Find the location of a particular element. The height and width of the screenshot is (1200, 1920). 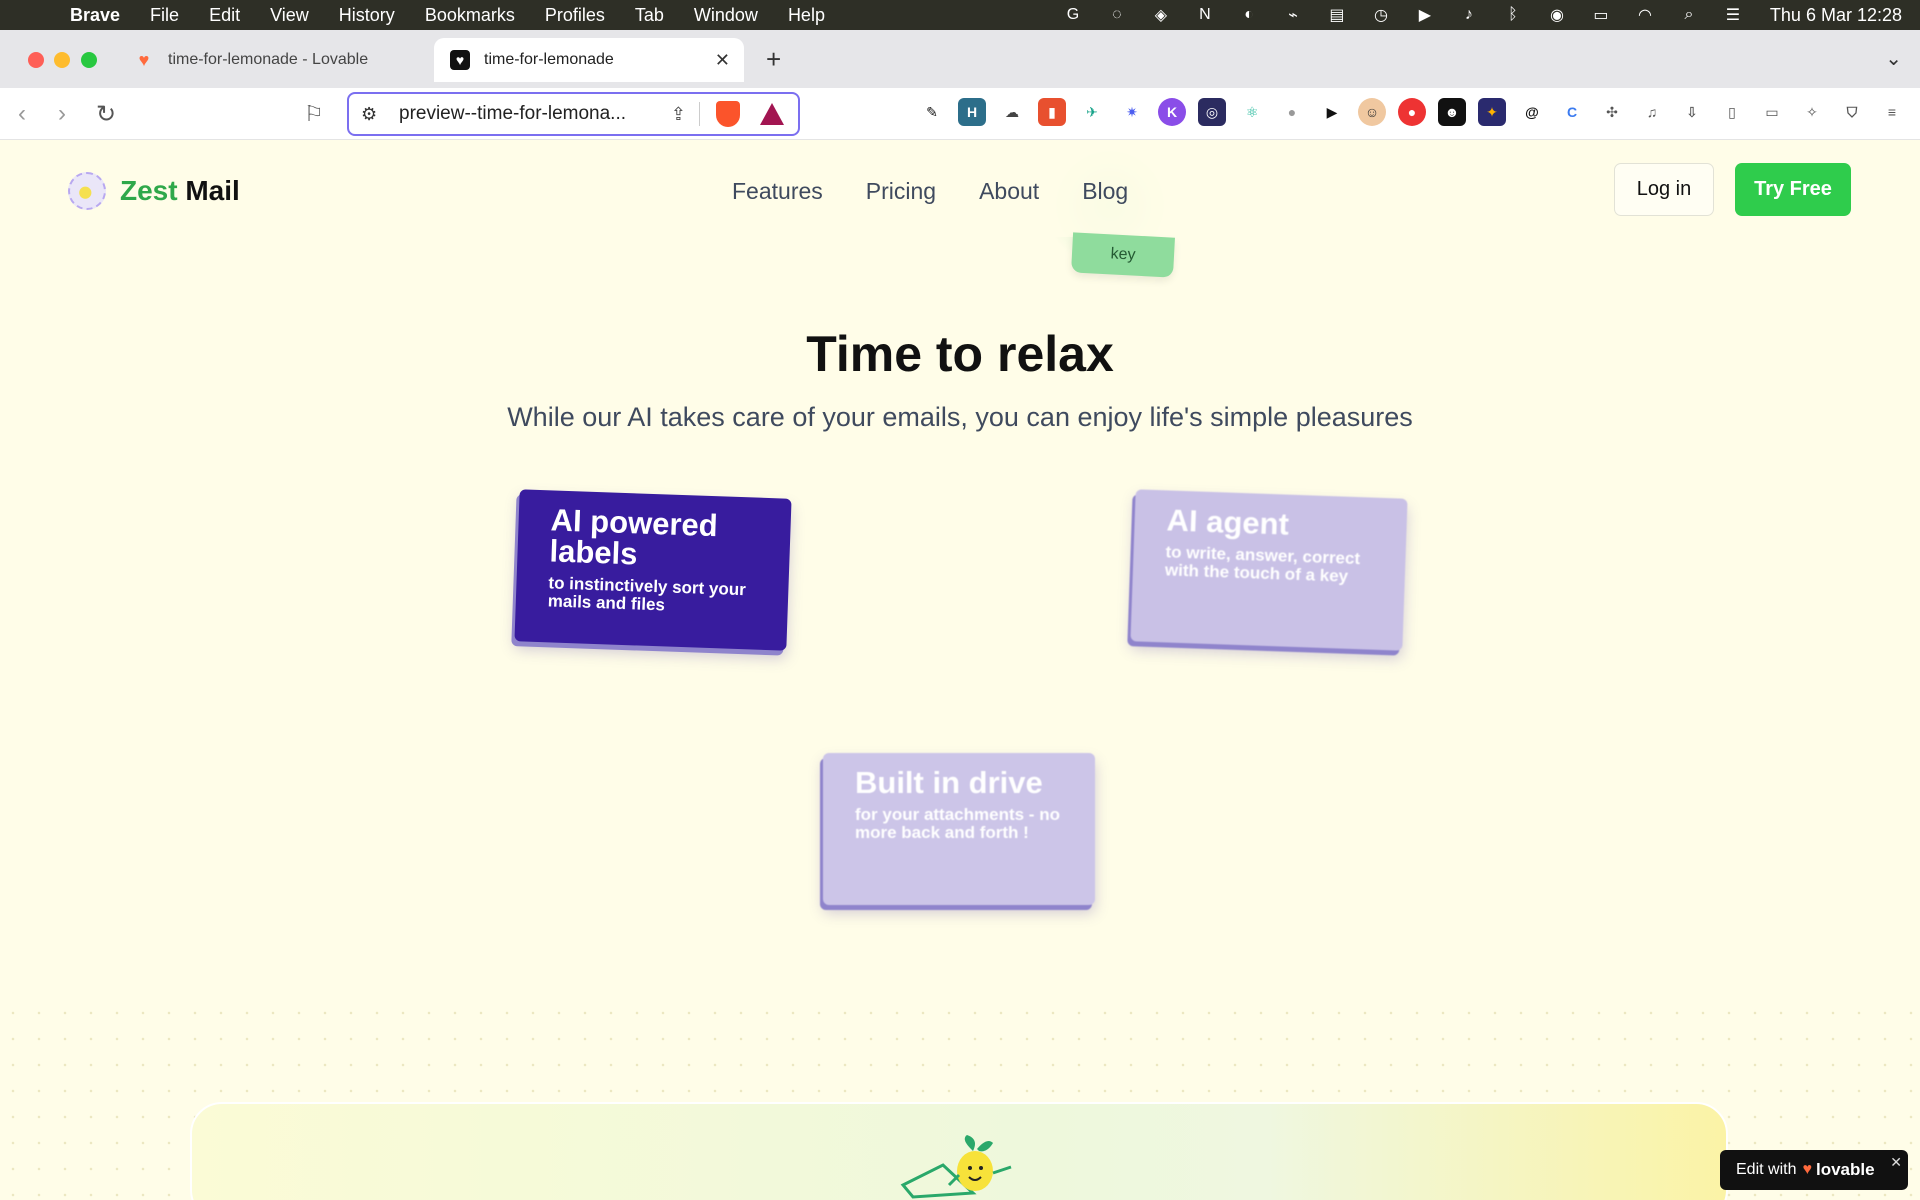

blob-extension-icon: ● is located at coordinates (1292, 112).